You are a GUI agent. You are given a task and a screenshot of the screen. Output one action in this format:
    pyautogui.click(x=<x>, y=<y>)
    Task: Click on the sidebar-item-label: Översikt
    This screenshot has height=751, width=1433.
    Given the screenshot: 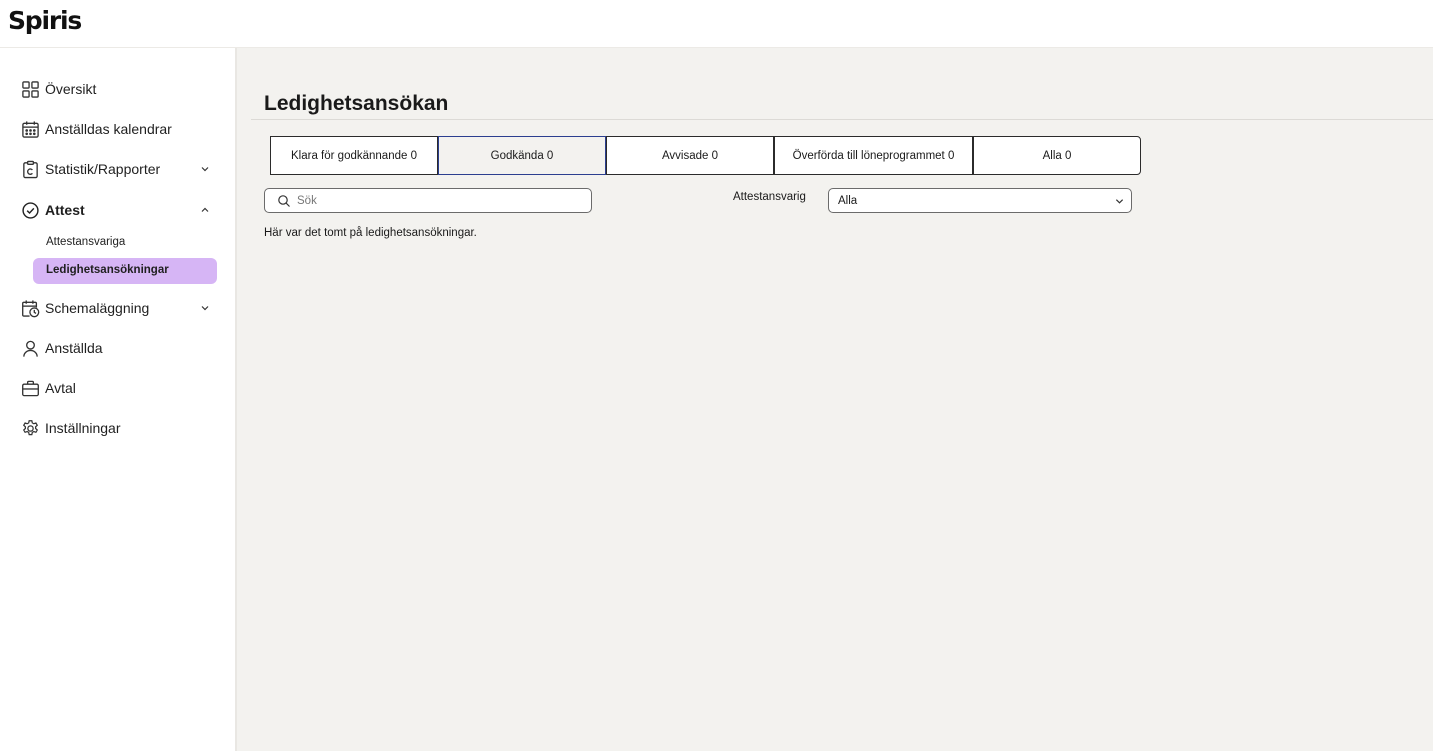 What is the action you would take?
    pyautogui.click(x=71, y=89)
    